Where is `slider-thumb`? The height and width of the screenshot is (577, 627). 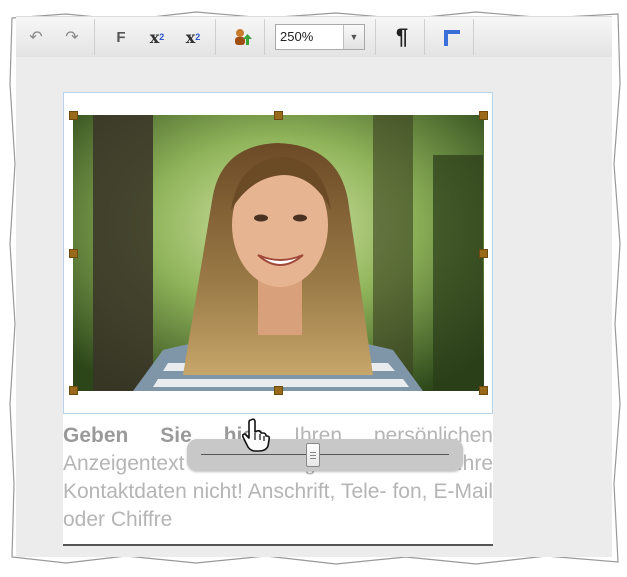 slider-thumb is located at coordinates (312, 455).